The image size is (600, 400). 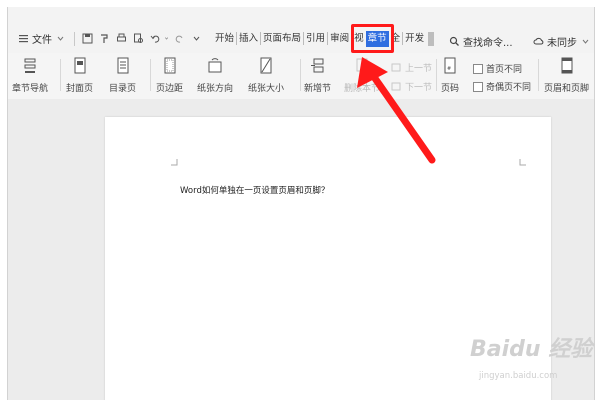 I want to click on orientation-button: 纸张方向, so click(x=215, y=73).